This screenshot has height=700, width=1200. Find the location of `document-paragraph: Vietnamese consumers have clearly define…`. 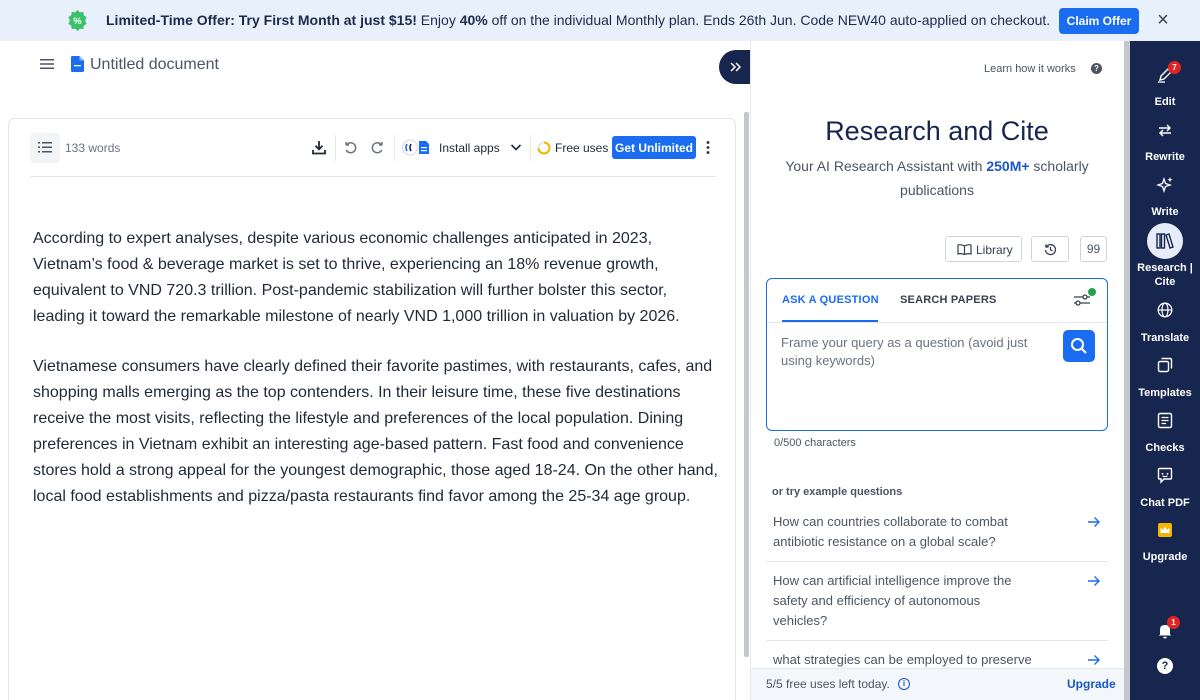

document-paragraph: Vietnamese consumers have clearly define… is located at coordinates (378, 432).